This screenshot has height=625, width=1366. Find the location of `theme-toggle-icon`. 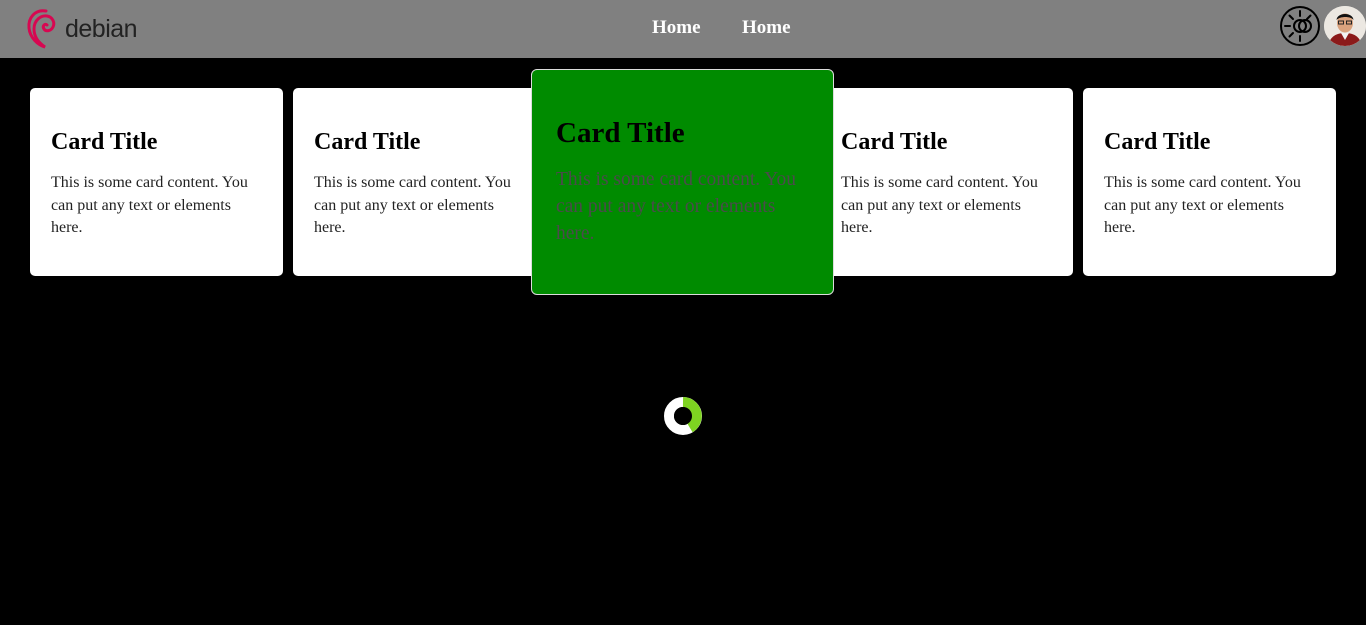

theme-toggle-icon is located at coordinates (1298, 26).